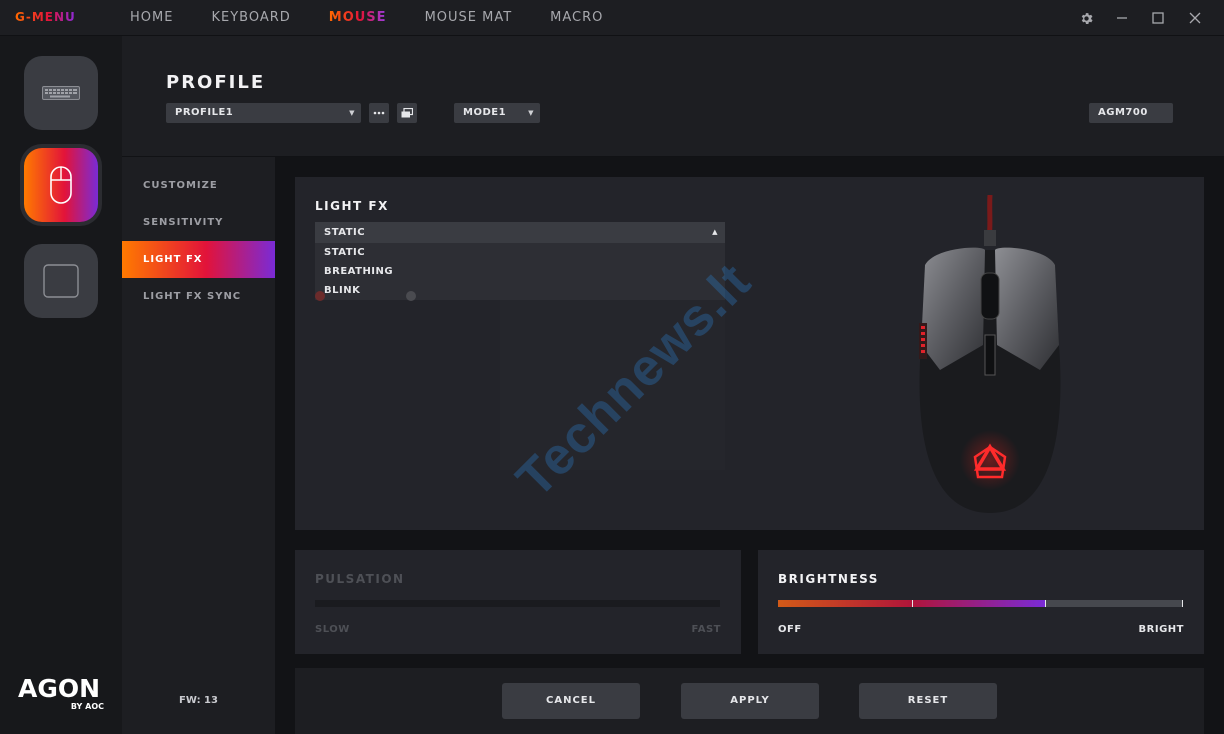  I want to click on brightness-slider, so click(980, 603).